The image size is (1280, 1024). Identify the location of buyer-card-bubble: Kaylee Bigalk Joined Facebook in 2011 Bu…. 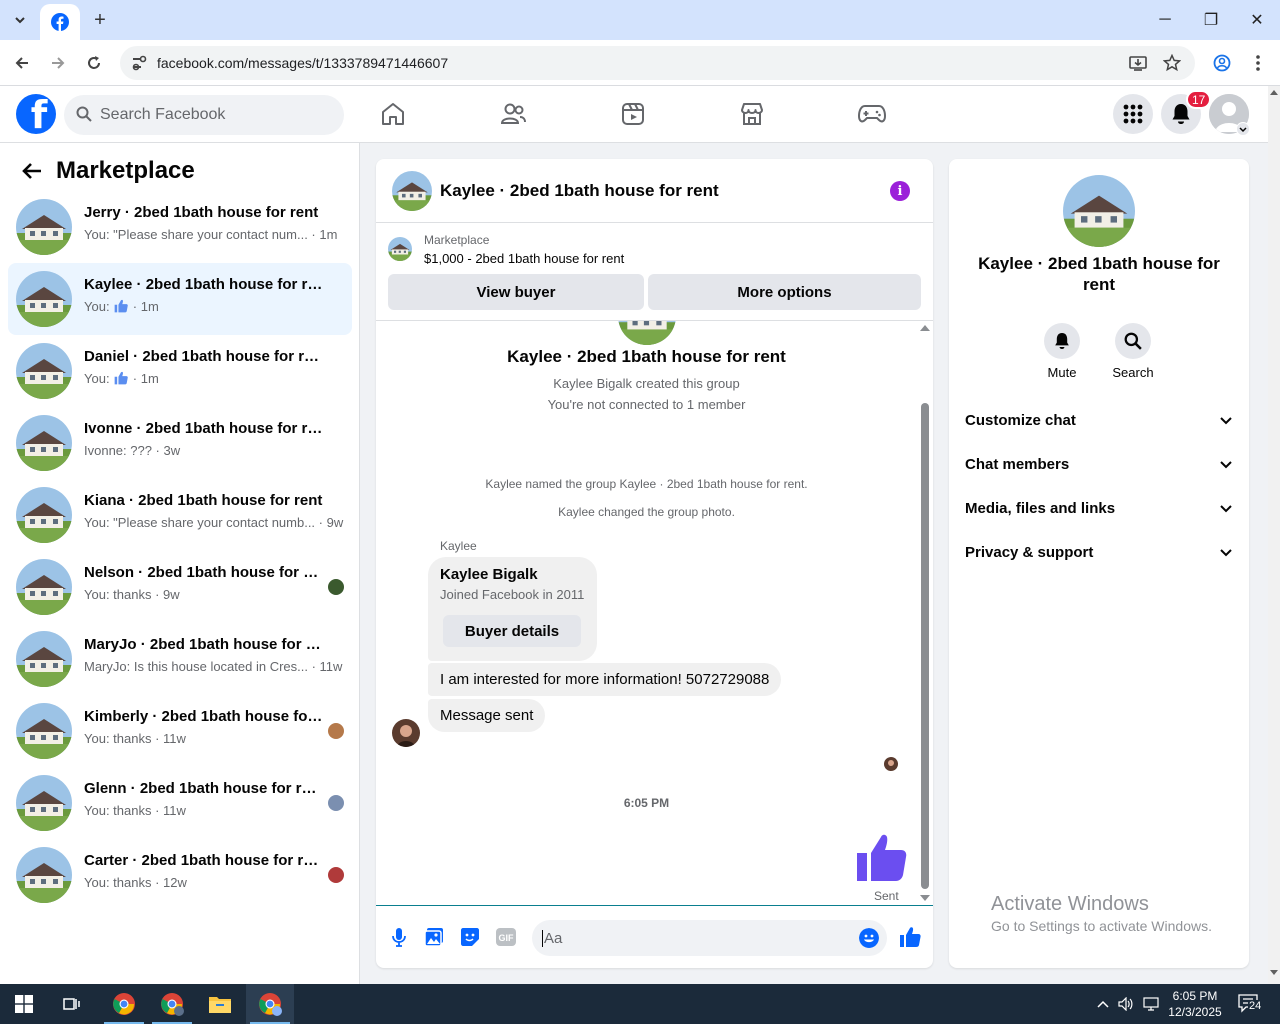
(512, 609).